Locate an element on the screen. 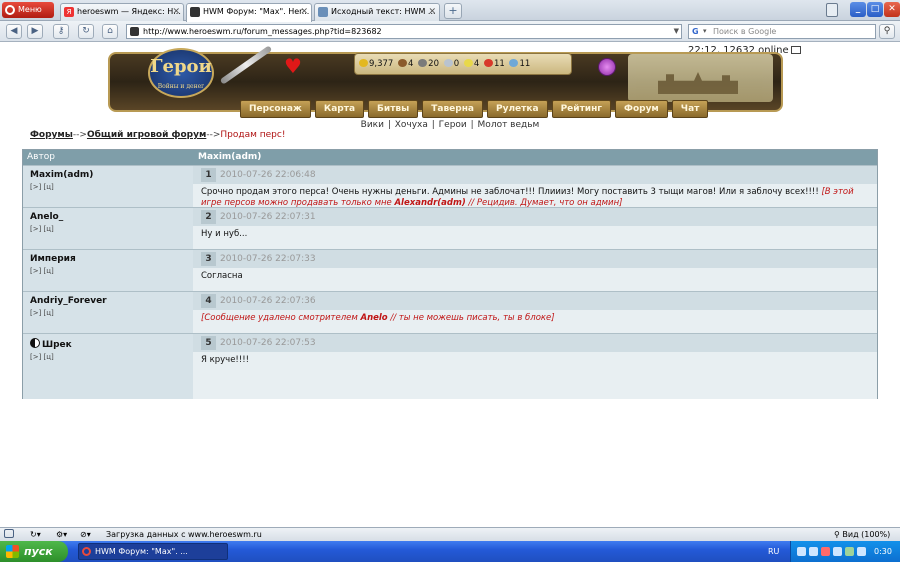  nav-forum: Форум is located at coordinates (641, 109).